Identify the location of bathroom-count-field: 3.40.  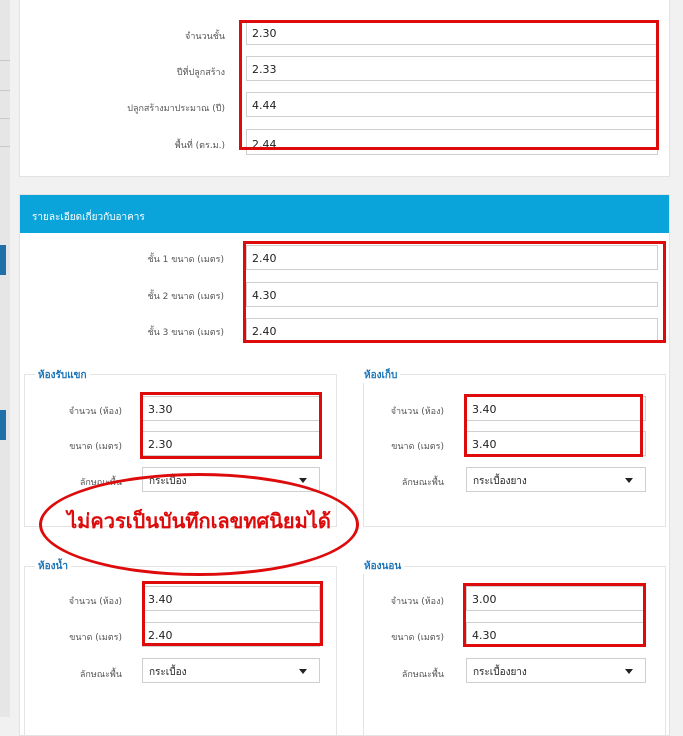
(231, 598).